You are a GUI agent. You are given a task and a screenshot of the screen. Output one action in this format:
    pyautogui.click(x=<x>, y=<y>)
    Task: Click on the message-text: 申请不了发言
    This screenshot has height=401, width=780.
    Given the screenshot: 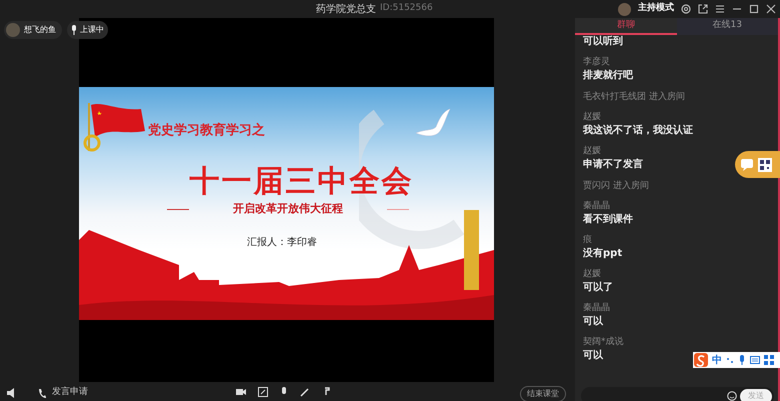 What is the action you would take?
    pyautogui.click(x=613, y=165)
    